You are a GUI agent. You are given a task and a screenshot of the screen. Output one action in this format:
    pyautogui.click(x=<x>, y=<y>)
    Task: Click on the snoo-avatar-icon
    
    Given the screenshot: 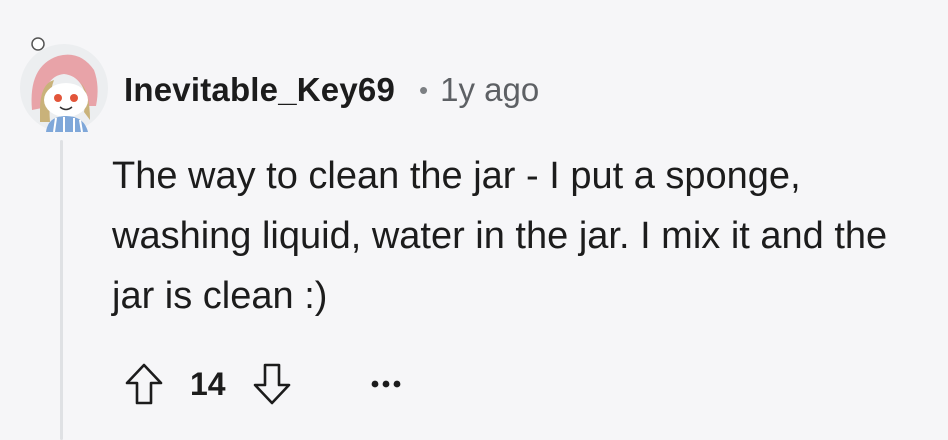 What is the action you would take?
    pyautogui.click(x=64, y=85)
    